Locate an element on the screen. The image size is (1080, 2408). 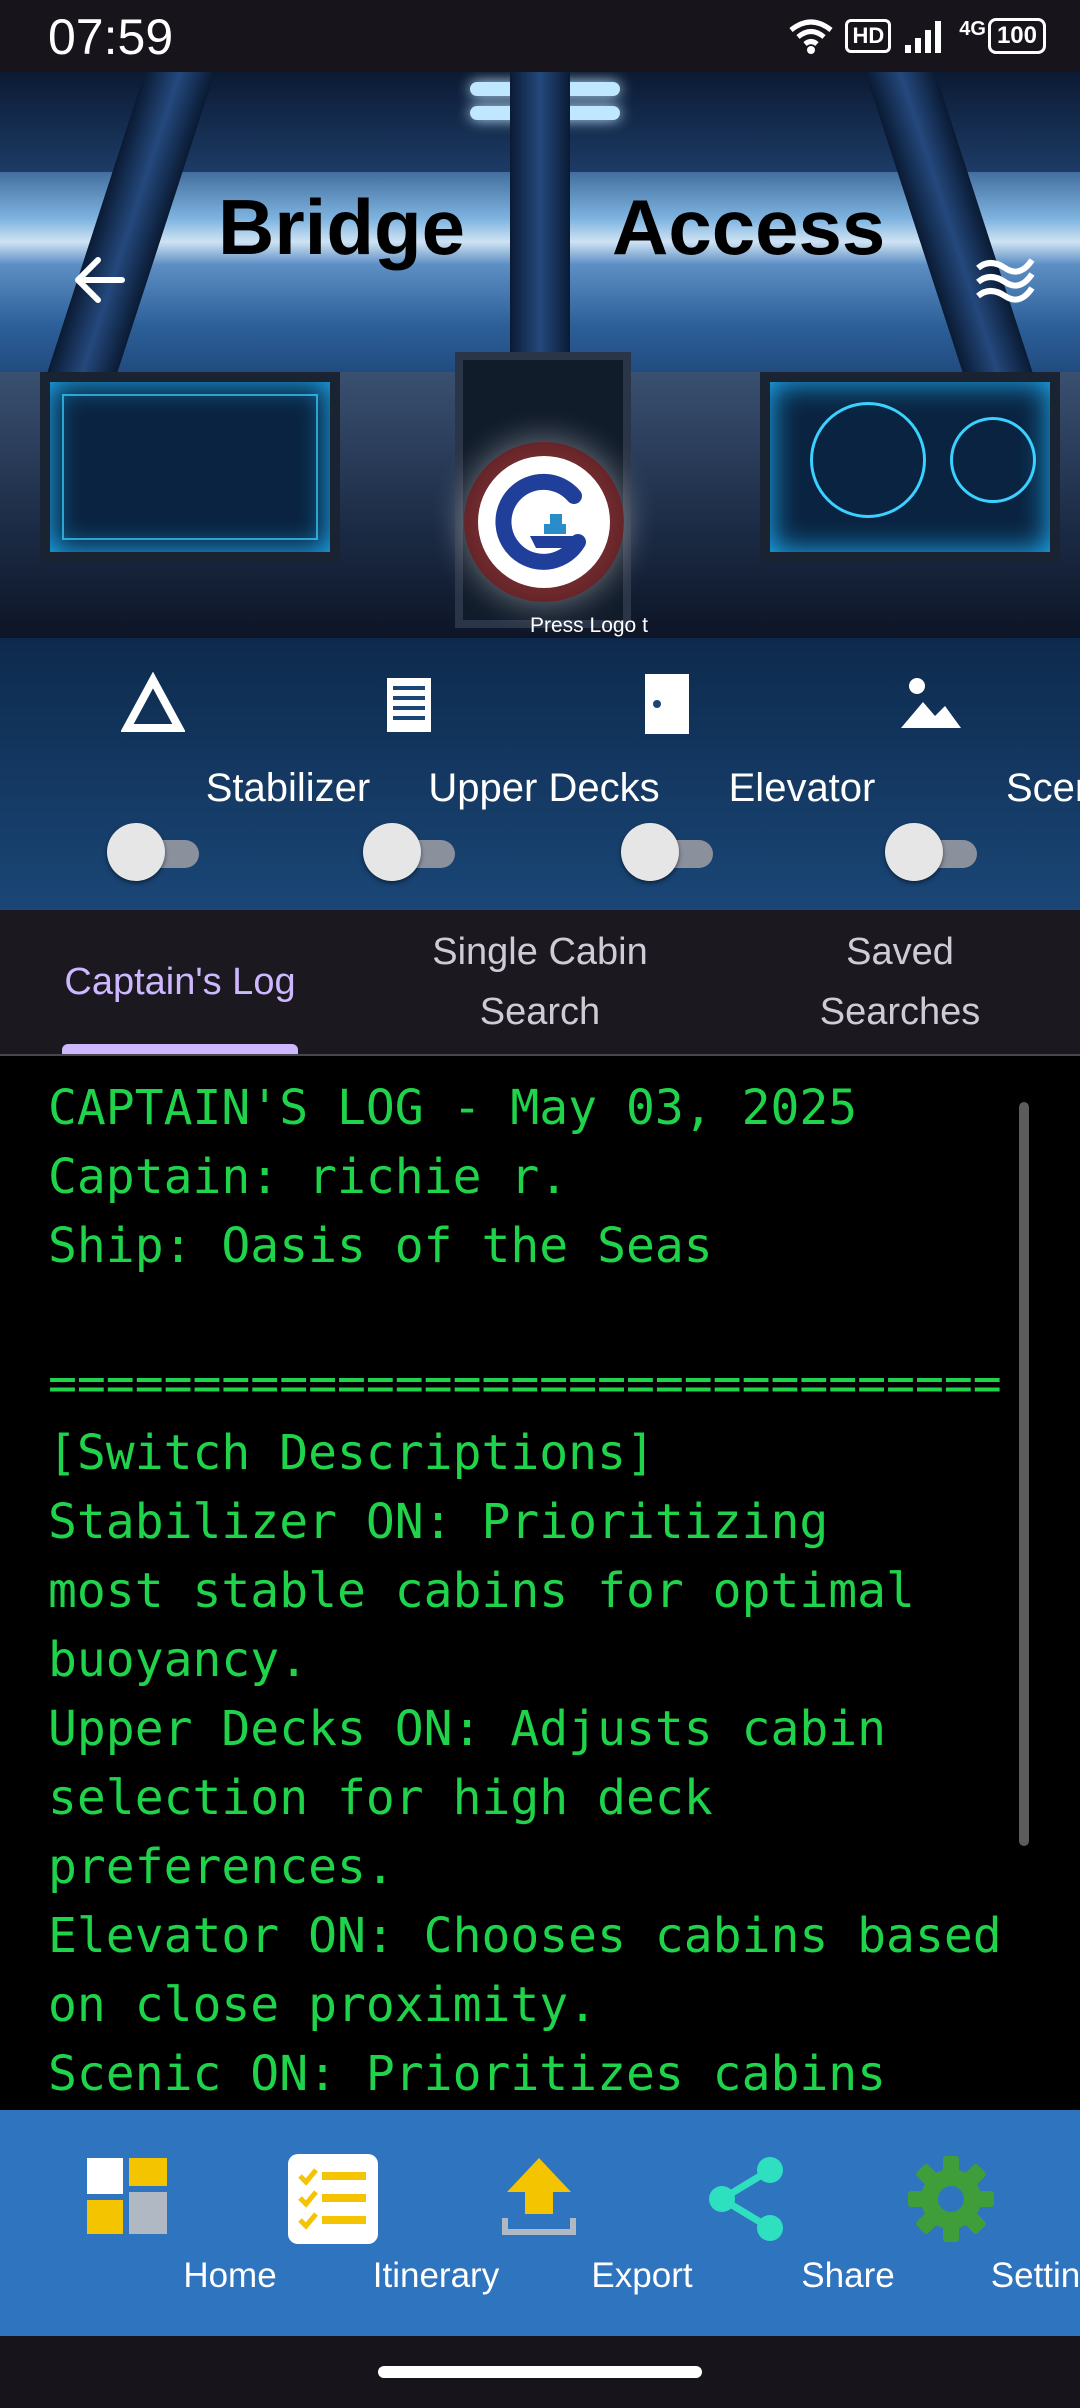
tab-saved-searches: Saved Searches is located at coordinates (900, 982).